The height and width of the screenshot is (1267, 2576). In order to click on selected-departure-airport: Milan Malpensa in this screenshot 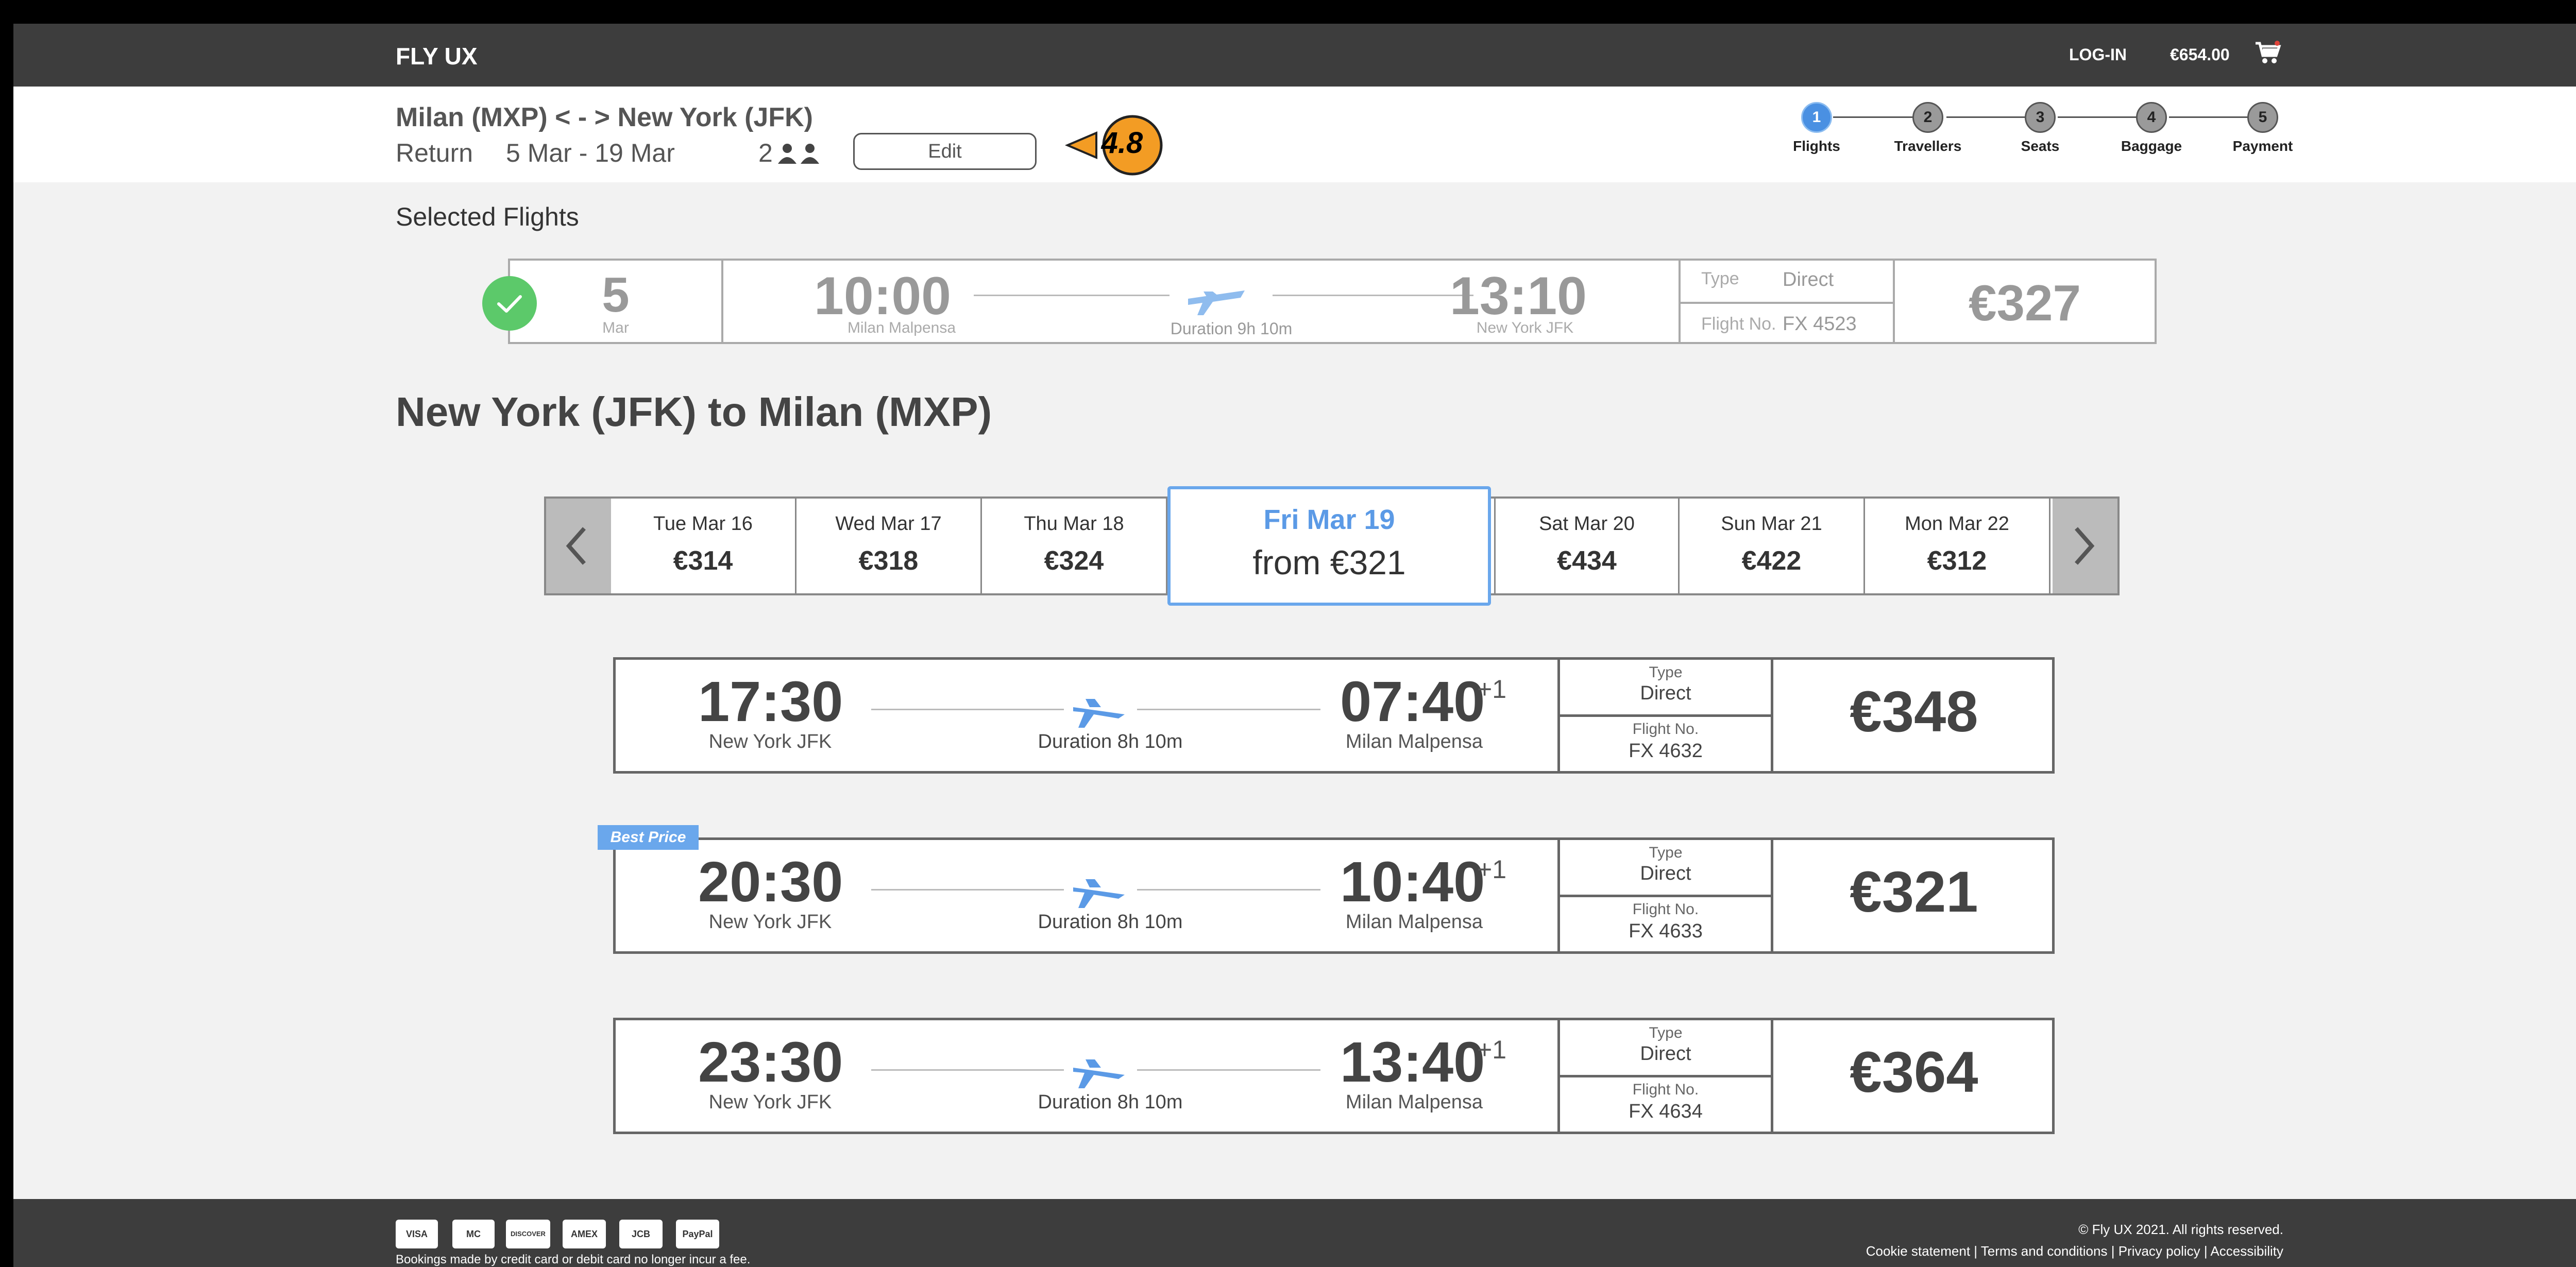, I will do `click(901, 327)`.